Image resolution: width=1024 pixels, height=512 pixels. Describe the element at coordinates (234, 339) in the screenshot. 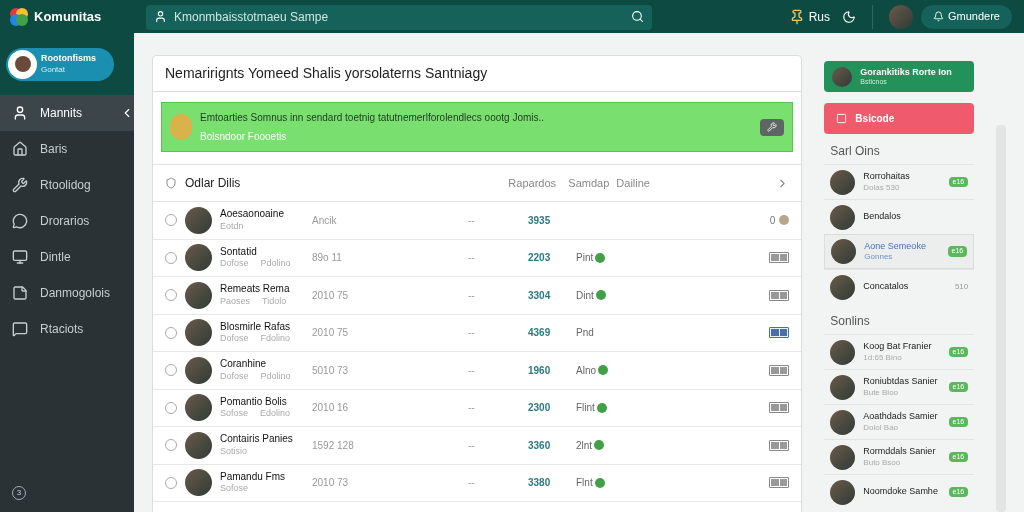

I see `member-role: Dofose` at that location.